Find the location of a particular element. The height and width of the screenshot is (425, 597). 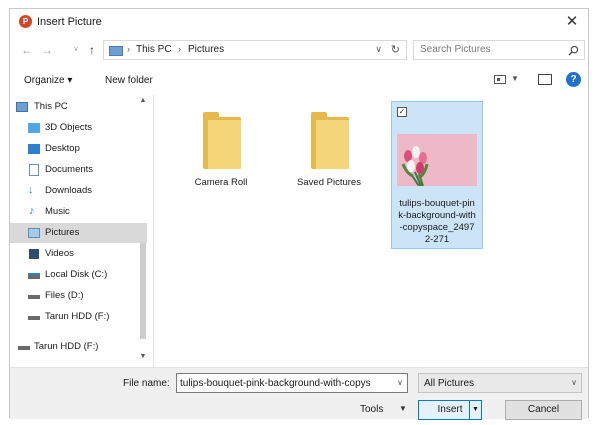

tools-button: Tools is located at coordinates (371, 409).